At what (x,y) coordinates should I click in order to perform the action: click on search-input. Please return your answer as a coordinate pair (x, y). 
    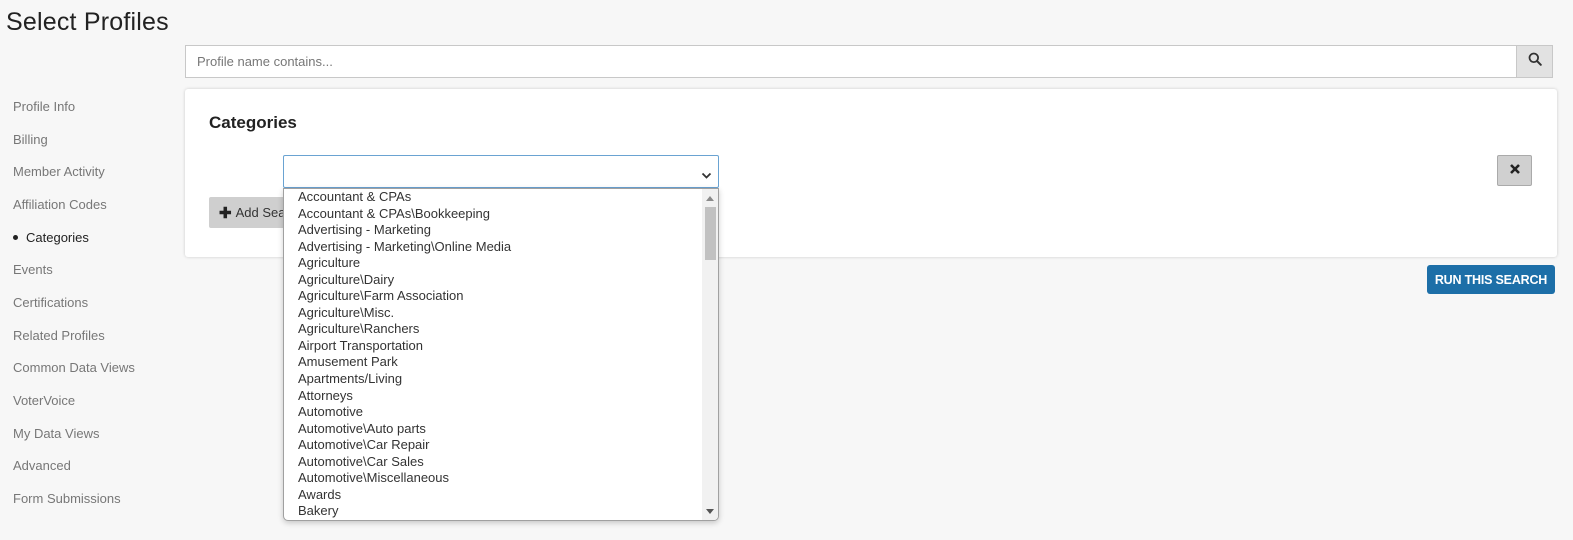
    Looking at the image, I should click on (852, 61).